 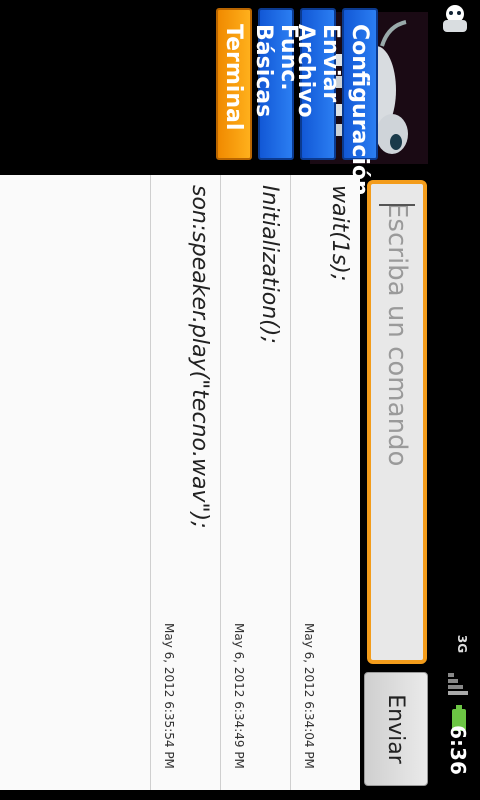 What do you see at coordinates (397, 205) in the screenshot?
I see `text-caret` at bounding box center [397, 205].